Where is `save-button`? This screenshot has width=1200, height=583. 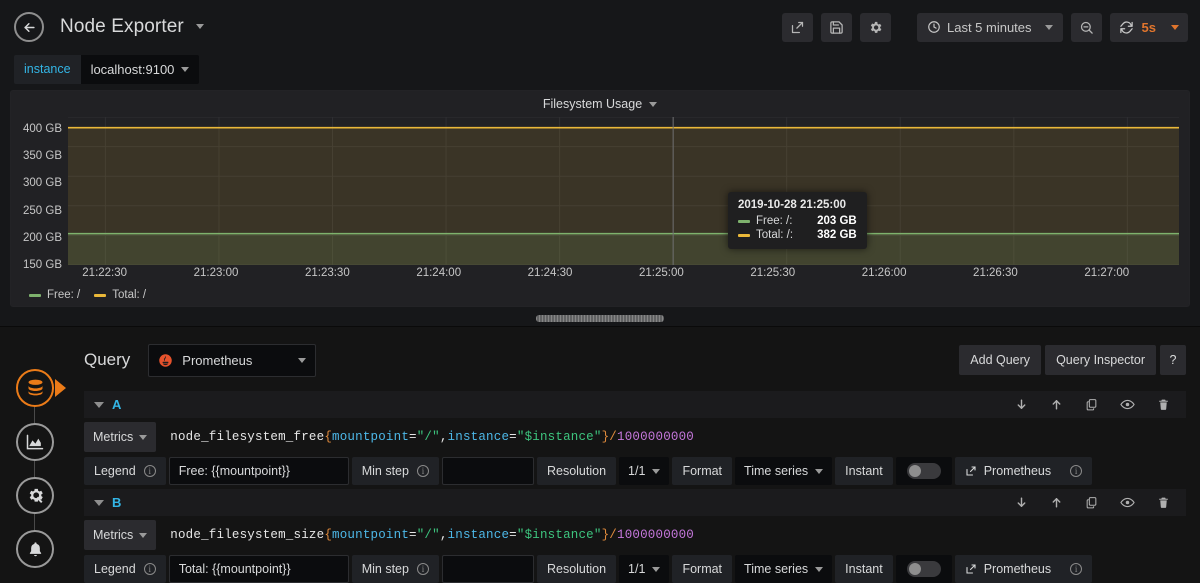 save-button is located at coordinates (836, 27).